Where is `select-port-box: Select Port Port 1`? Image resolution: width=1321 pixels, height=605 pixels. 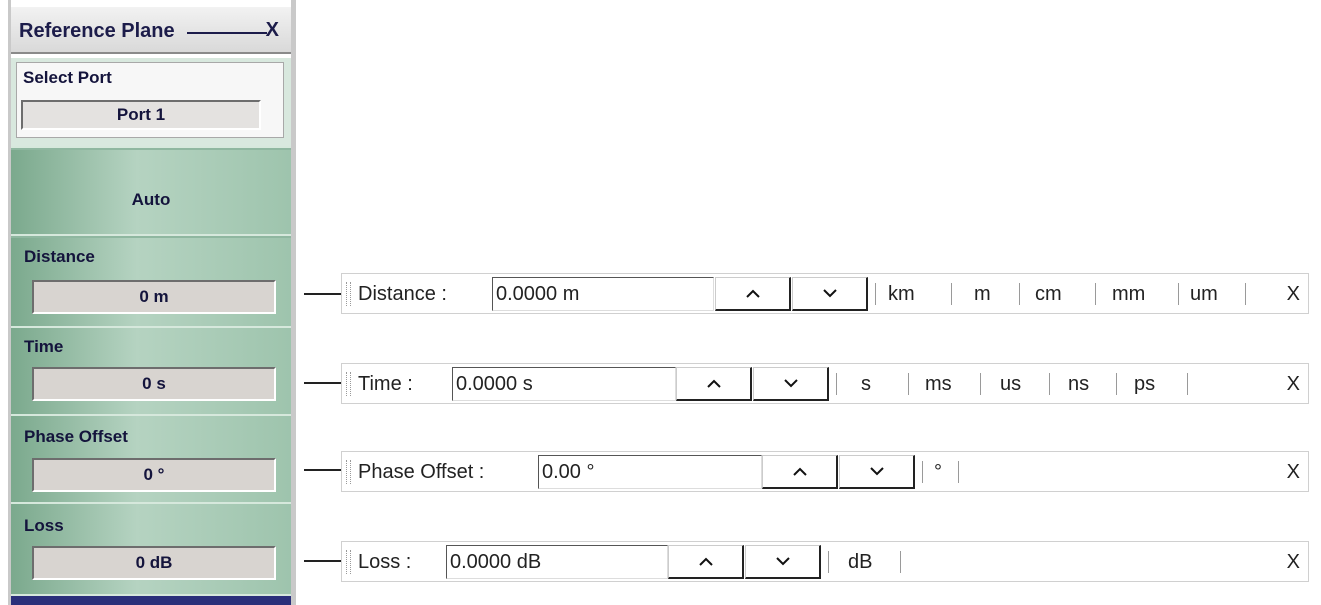 select-port-box: Select Port Port 1 is located at coordinates (150, 100).